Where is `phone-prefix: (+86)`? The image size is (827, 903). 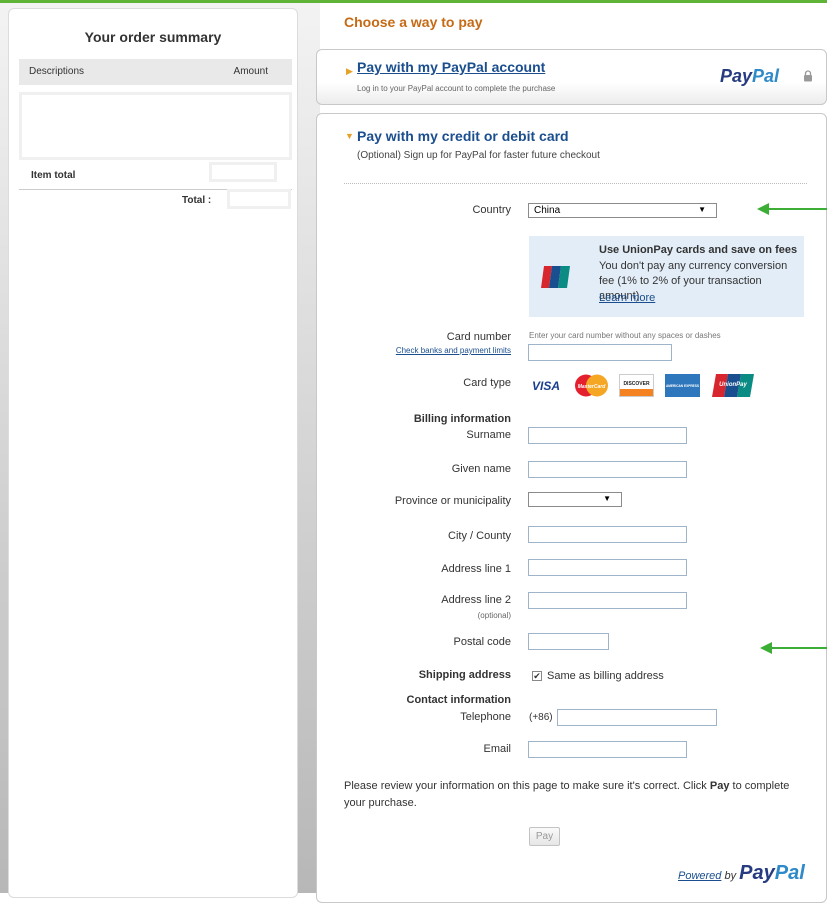 phone-prefix: (+86) is located at coordinates (541, 717).